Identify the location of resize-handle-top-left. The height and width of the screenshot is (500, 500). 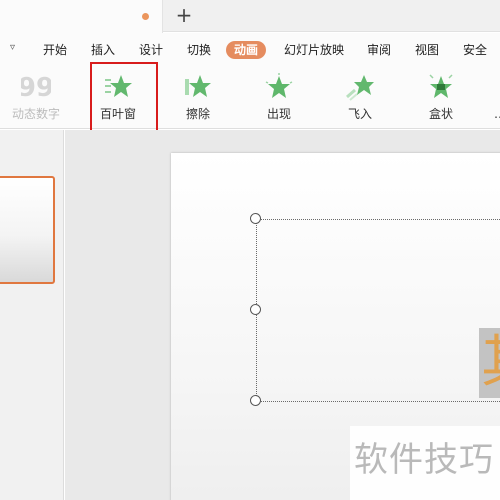
(255, 218).